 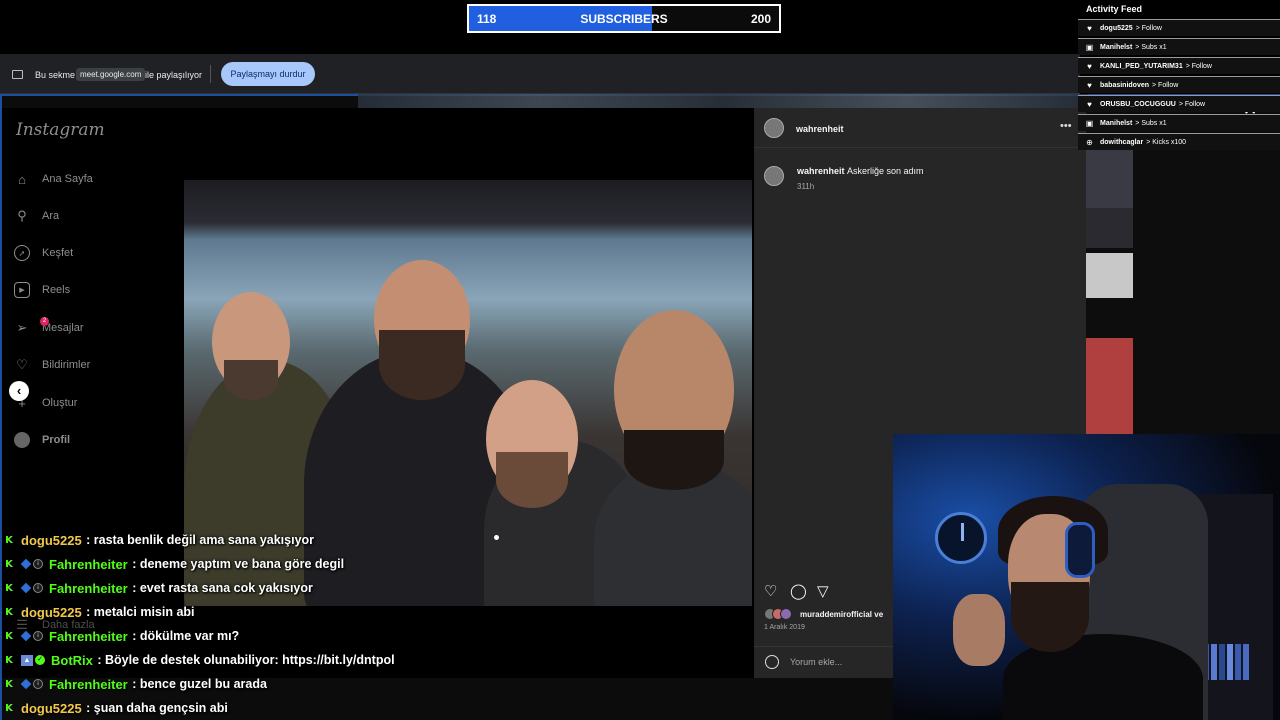 I want to click on caption-text: Askerliğe son adım, so click(x=885, y=171).